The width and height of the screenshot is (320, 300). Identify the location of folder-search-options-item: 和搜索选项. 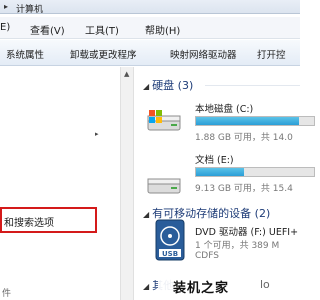
(48, 220).